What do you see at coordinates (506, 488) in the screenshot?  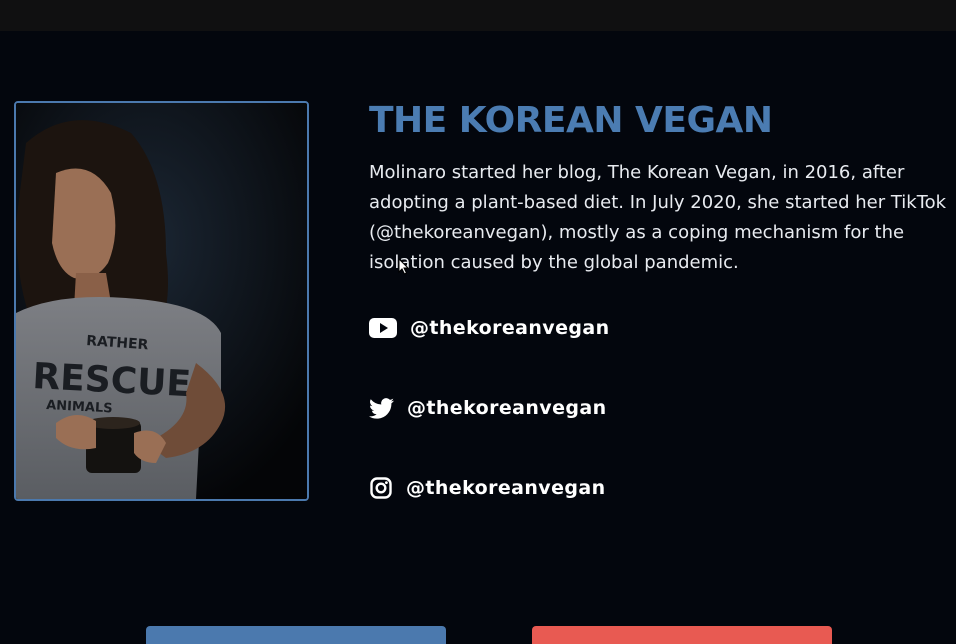 I see `instagram-handle: @thekoreanvegan` at bounding box center [506, 488].